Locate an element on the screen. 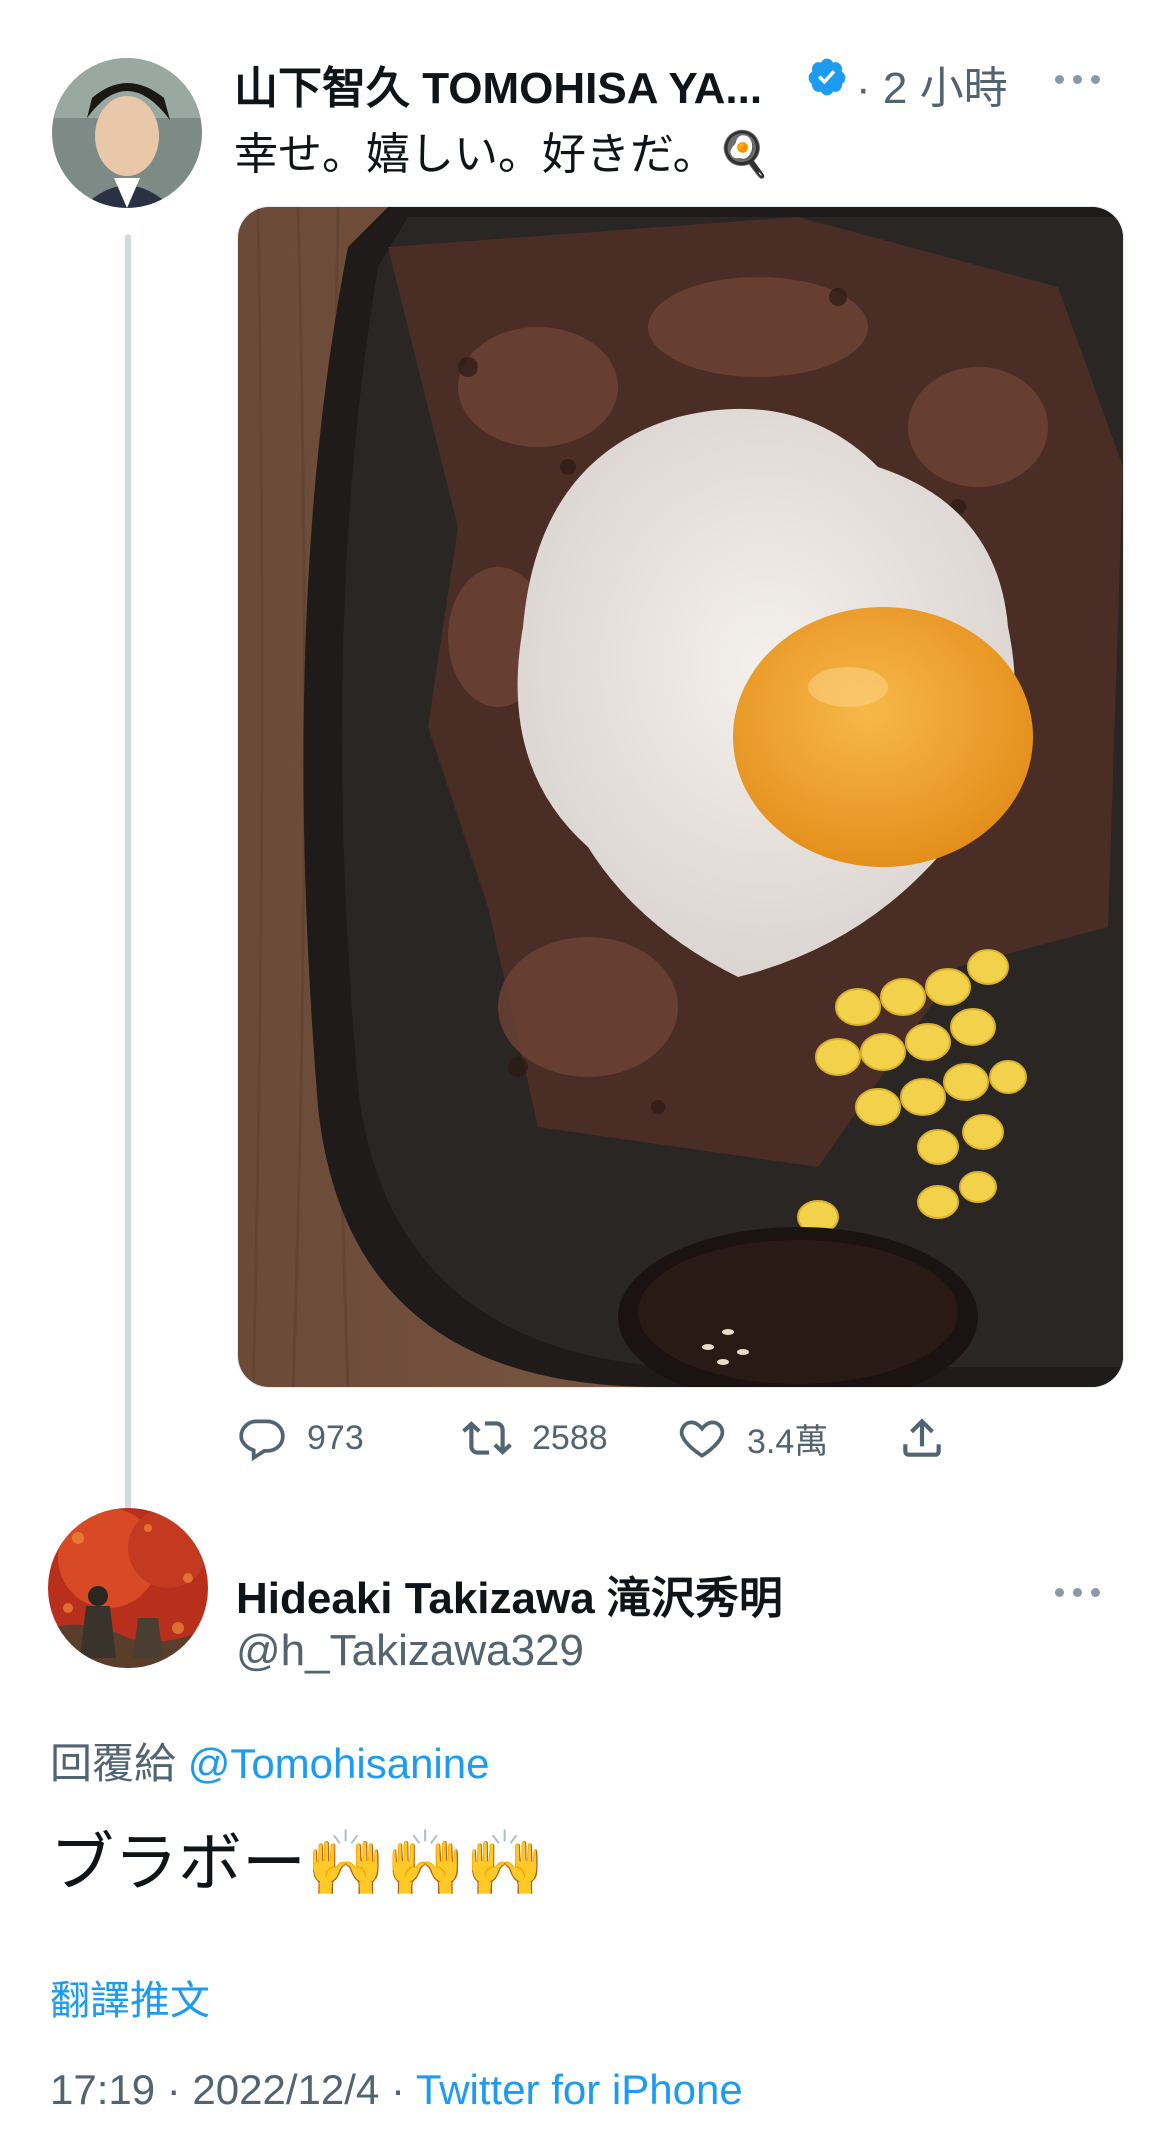 This screenshot has width=1170, height=2141. frying-pan-emoji: 🍳 is located at coordinates (744, 154).